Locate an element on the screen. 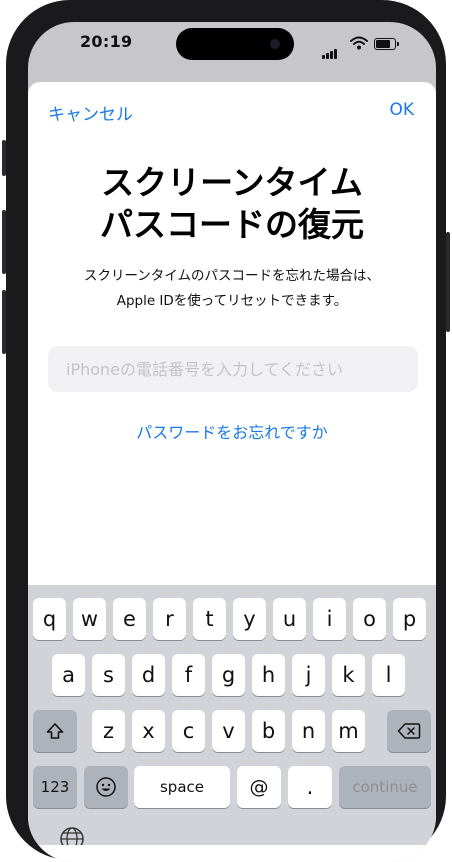  description-line-1: スクリーンタイムのパスコードを忘れた場合は、 is located at coordinates (232, 276).